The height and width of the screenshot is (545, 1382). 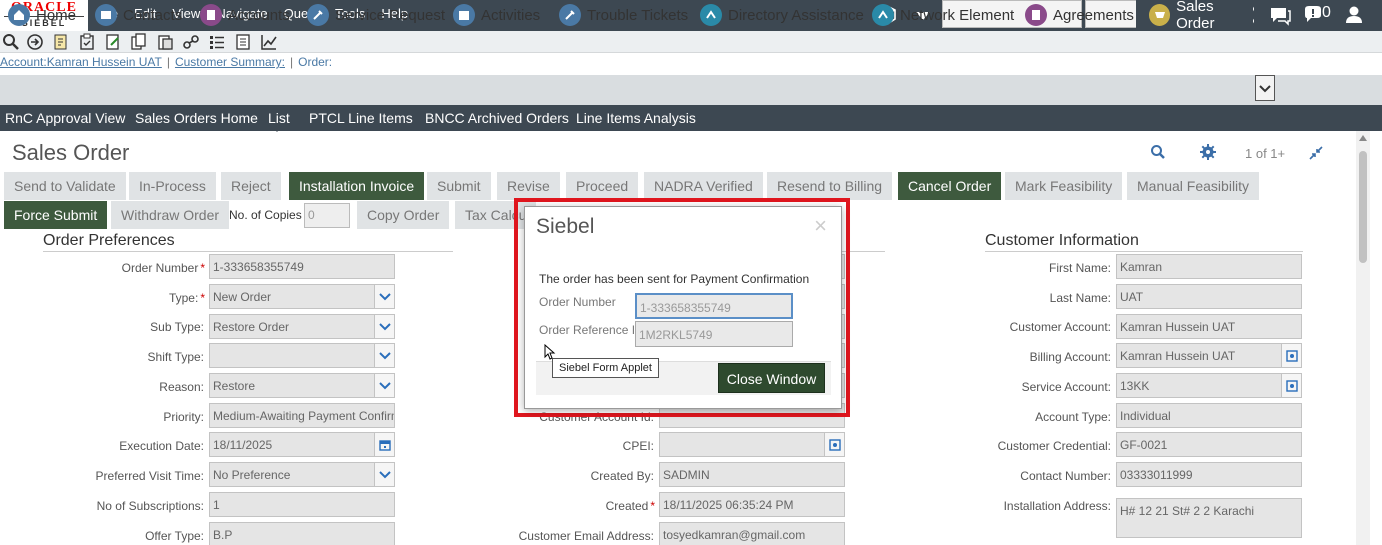 I want to click on reason-dropdown-button, so click(x=384, y=385).